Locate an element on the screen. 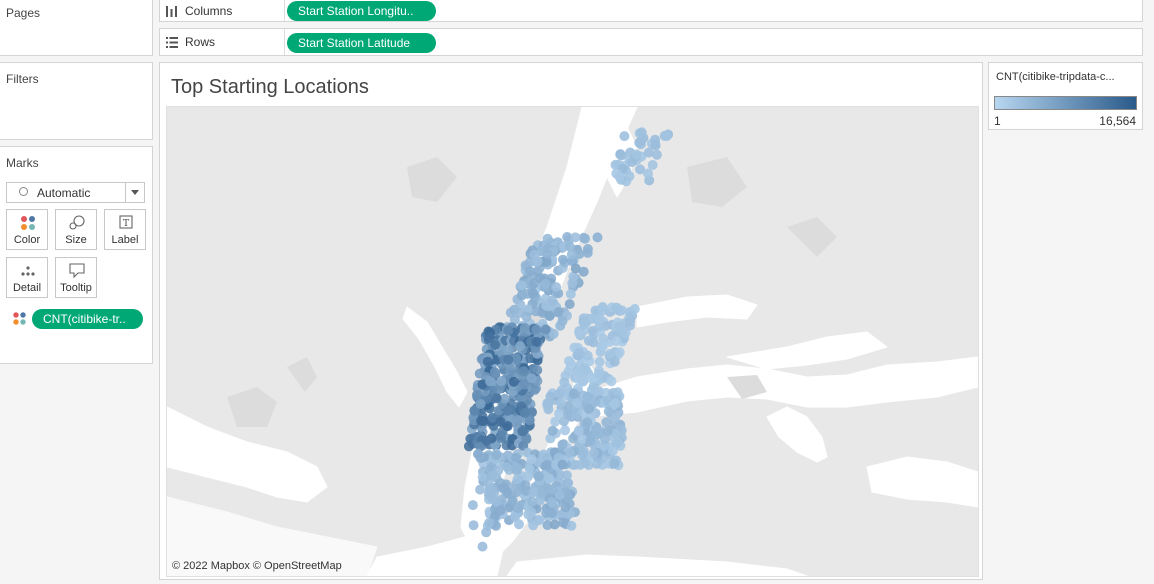 Image resolution: width=1154 pixels, height=584 pixels. detail-button: Detail is located at coordinates (27, 277).